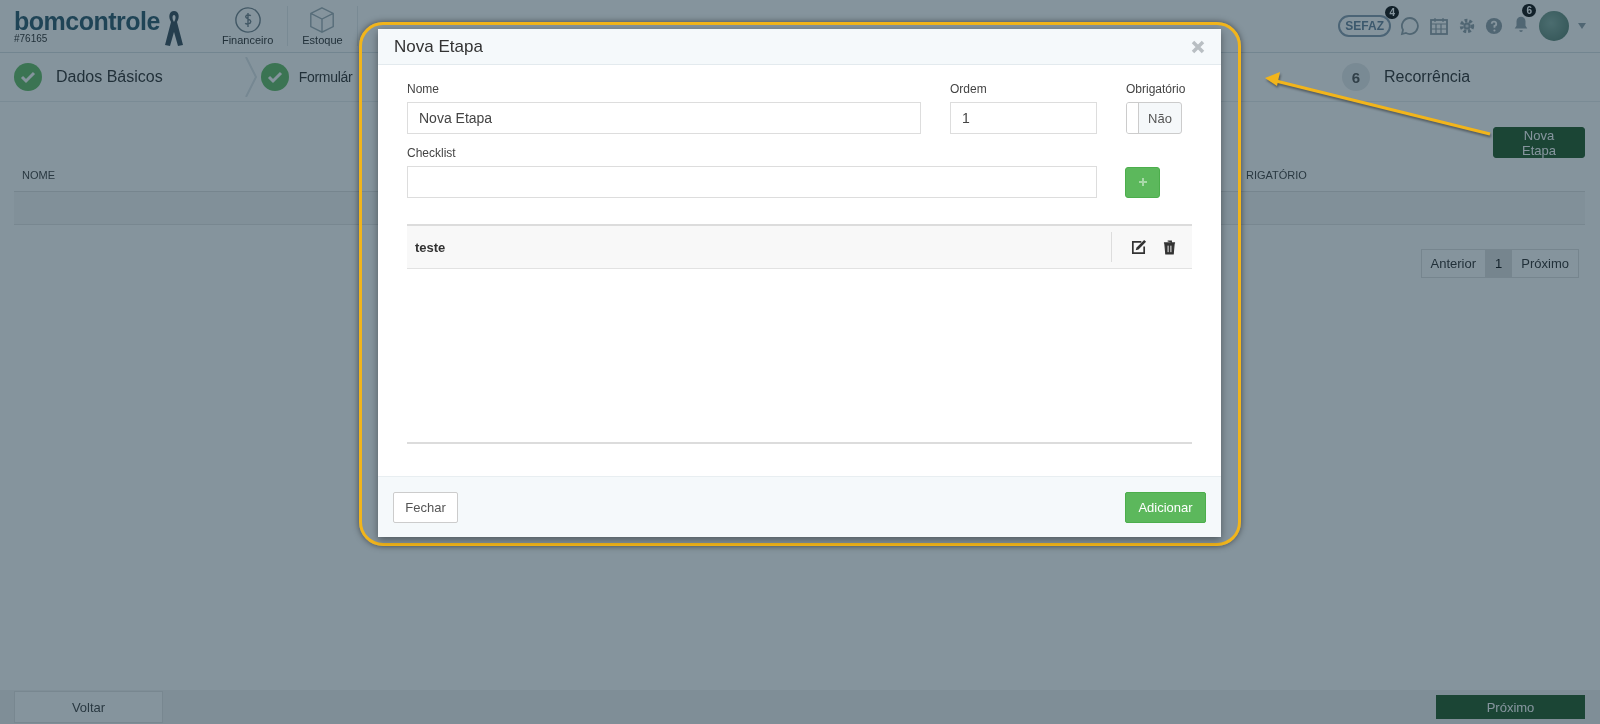 This screenshot has width=1600, height=724. What do you see at coordinates (752, 182) in the screenshot?
I see `checklist-field` at bounding box center [752, 182].